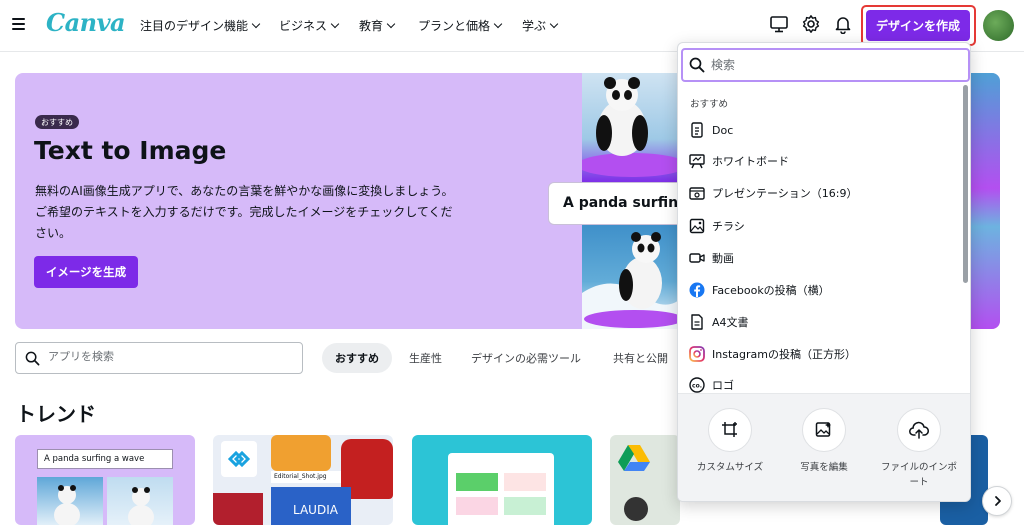 This screenshot has width=1024, height=525. What do you see at coordinates (709, 104) in the screenshot?
I see `recommended-section-label: おすすめ` at bounding box center [709, 104].